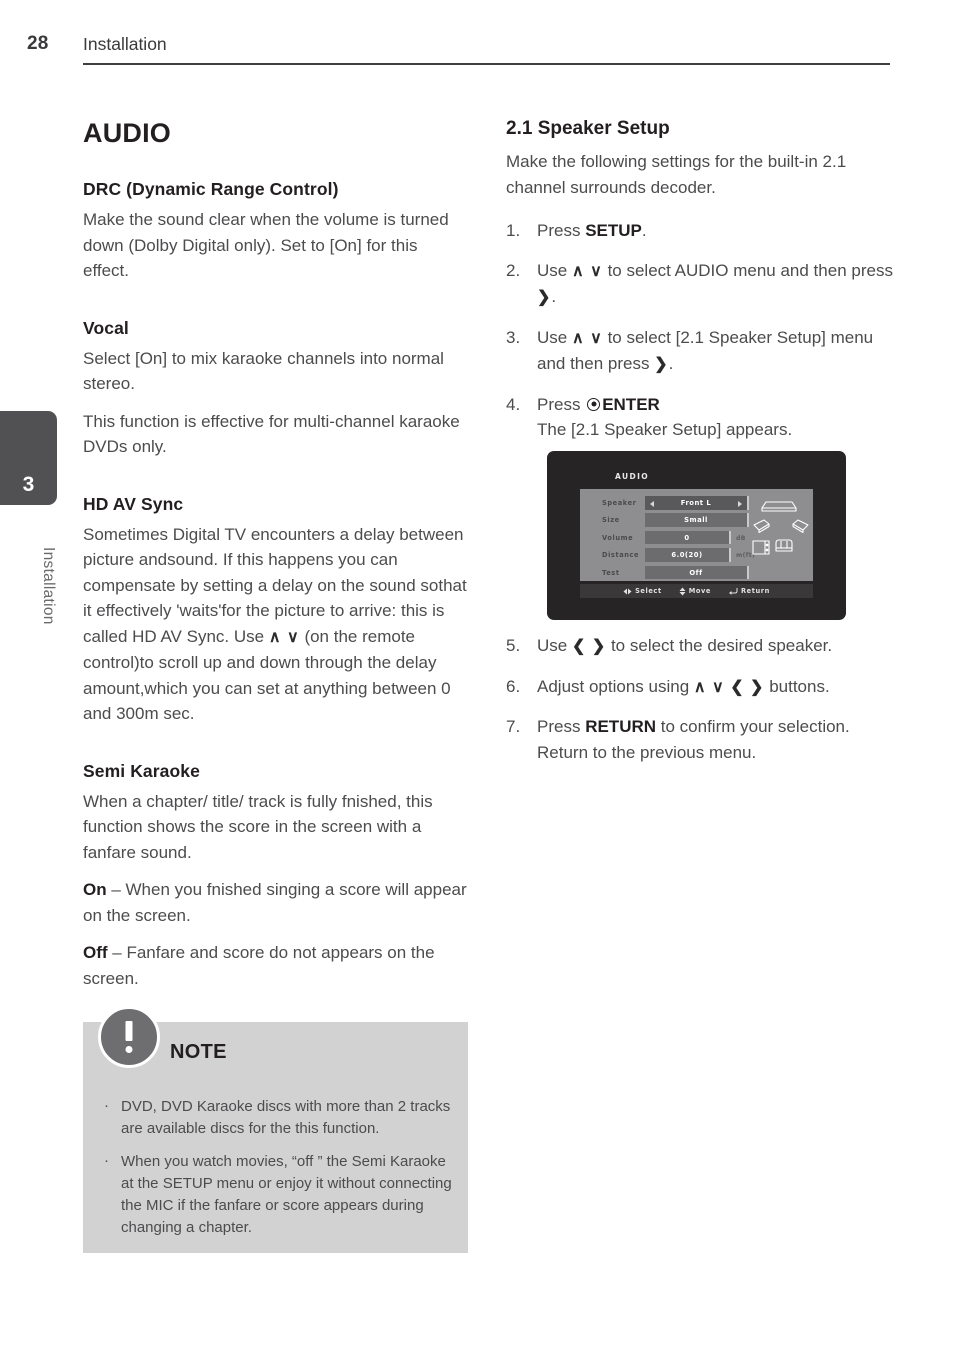 This screenshot has width=954, height=1354. What do you see at coordinates (513, 645) in the screenshot?
I see `step-number: 5.` at bounding box center [513, 645].